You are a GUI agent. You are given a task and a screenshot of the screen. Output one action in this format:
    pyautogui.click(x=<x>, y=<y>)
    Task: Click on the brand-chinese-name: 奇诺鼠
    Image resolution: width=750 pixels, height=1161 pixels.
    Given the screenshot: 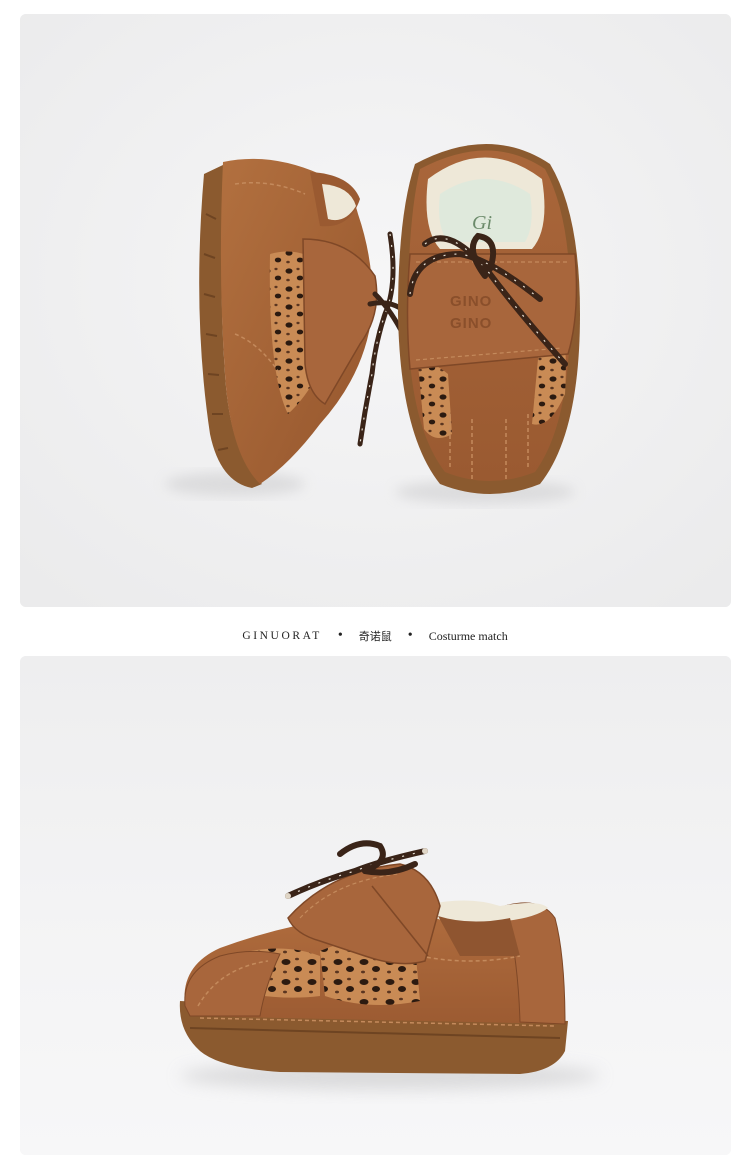 What is the action you would take?
    pyautogui.click(x=375, y=636)
    